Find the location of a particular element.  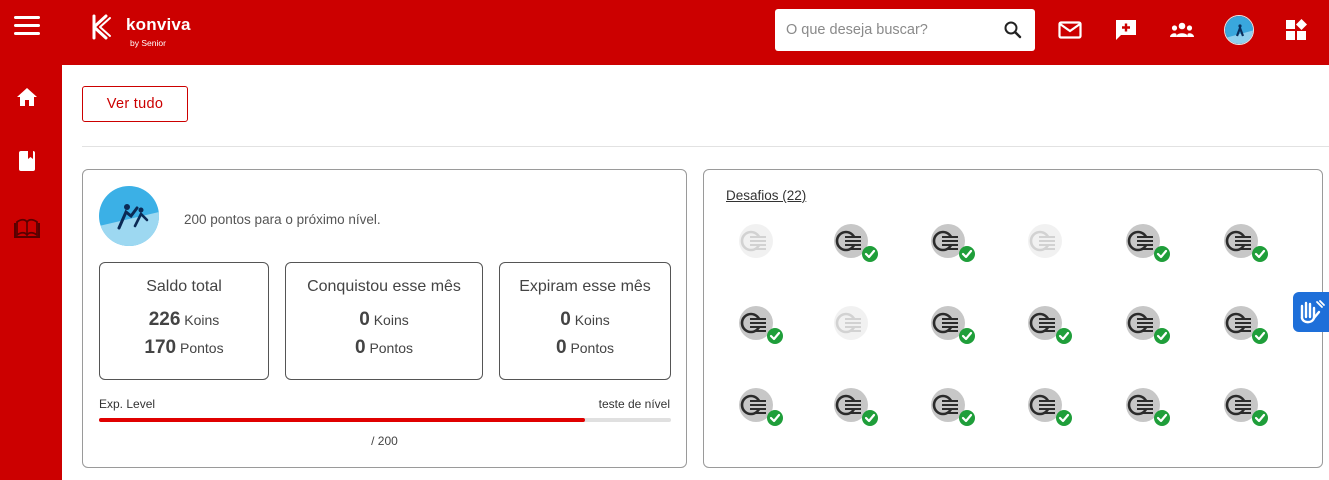

stat-conquistou-mes: Conquistou esse mês 0 Koins 0 Pontos is located at coordinates (384, 321).